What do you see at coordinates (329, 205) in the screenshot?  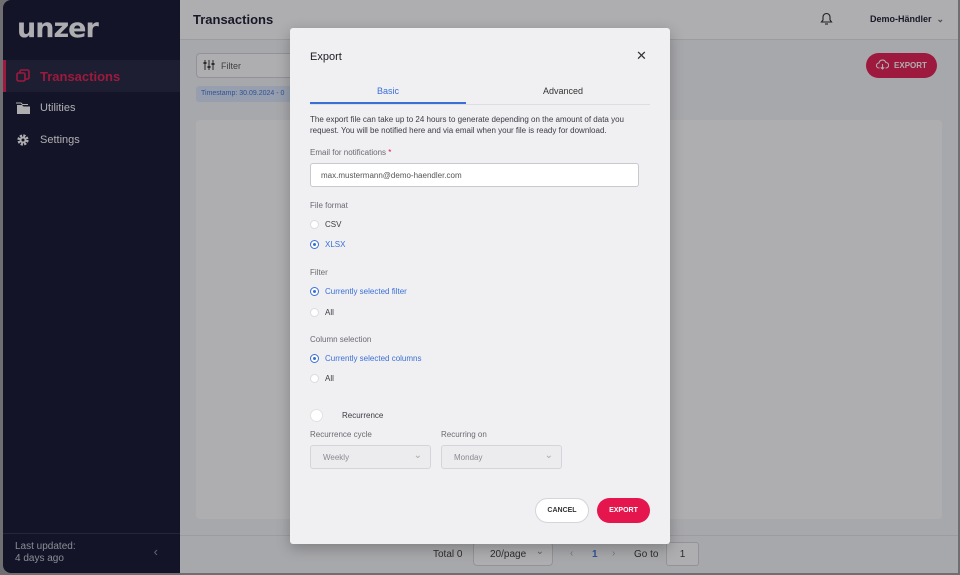 I see `file-format-label: File format` at bounding box center [329, 205].